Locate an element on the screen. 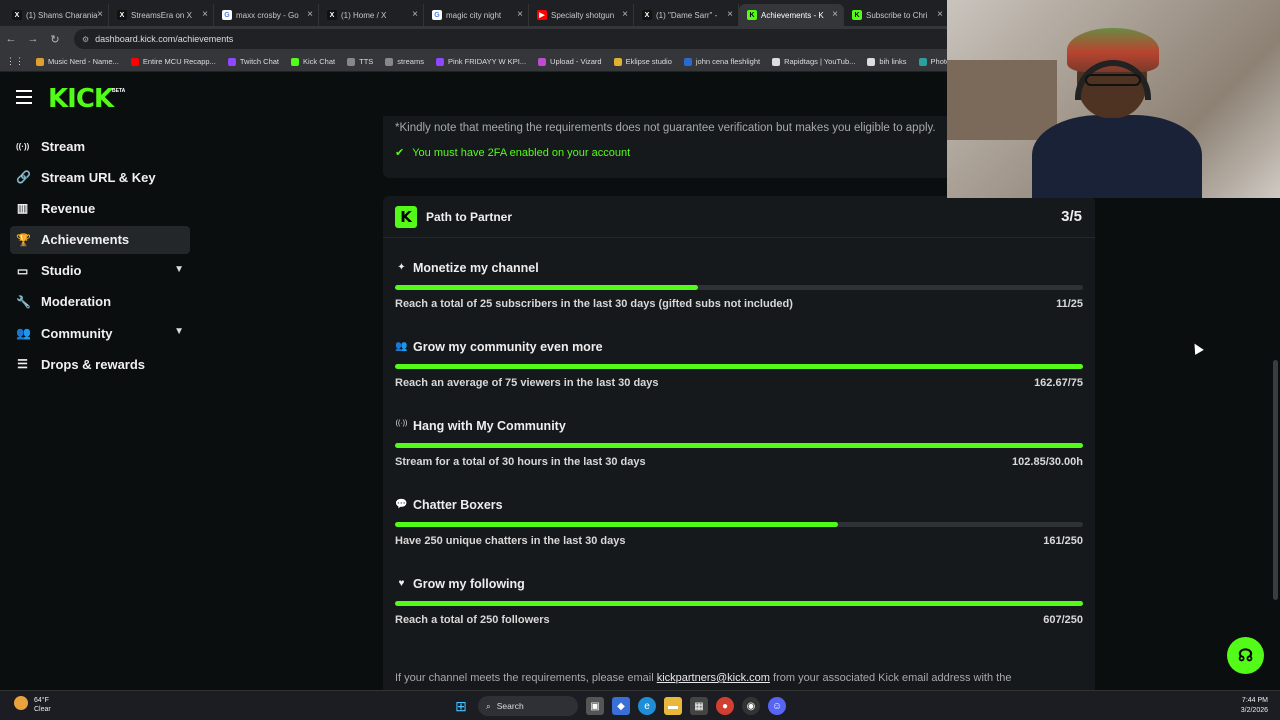 This screenshot has width=1280, height=720. back-icon: ← is located at coordinates (11, 39).